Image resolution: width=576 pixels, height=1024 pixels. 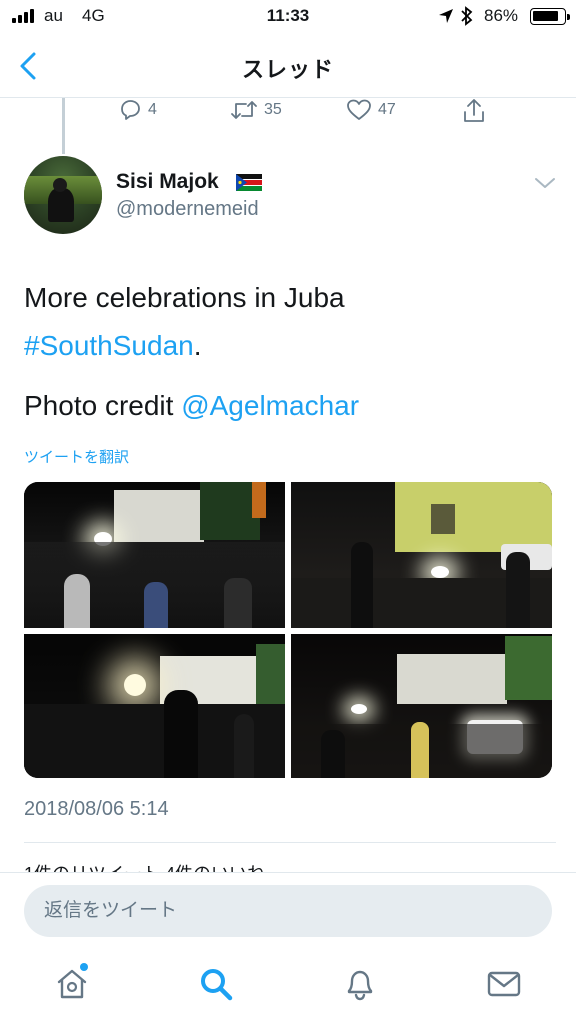 What do you see at coordinates (545, 183) in the screenshot?
I see `chevron-down-icon` at bounding box center [545, 183].